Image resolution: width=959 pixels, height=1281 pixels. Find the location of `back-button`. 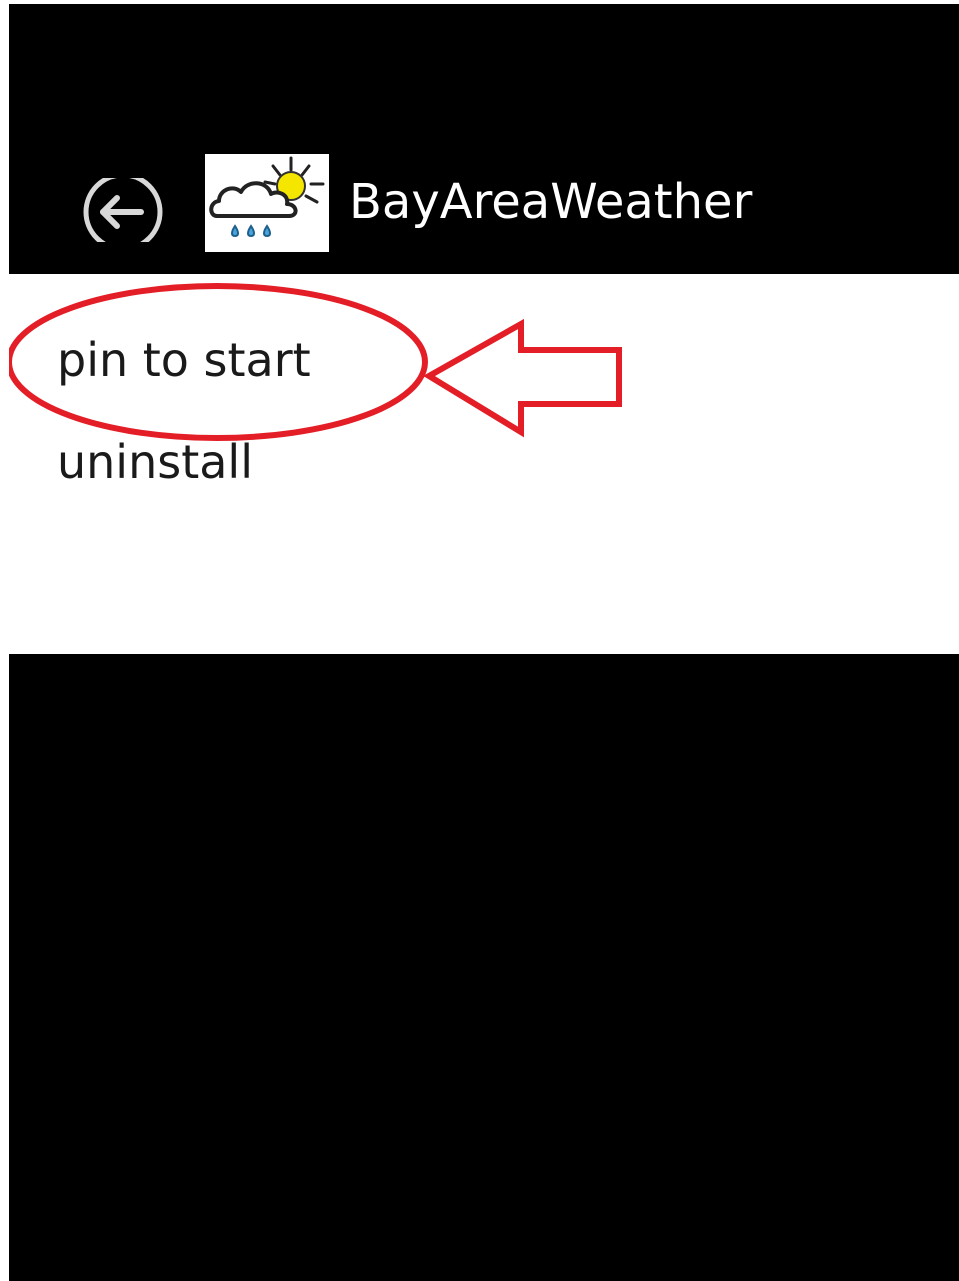

back-button is located at coordinates (123, 212).